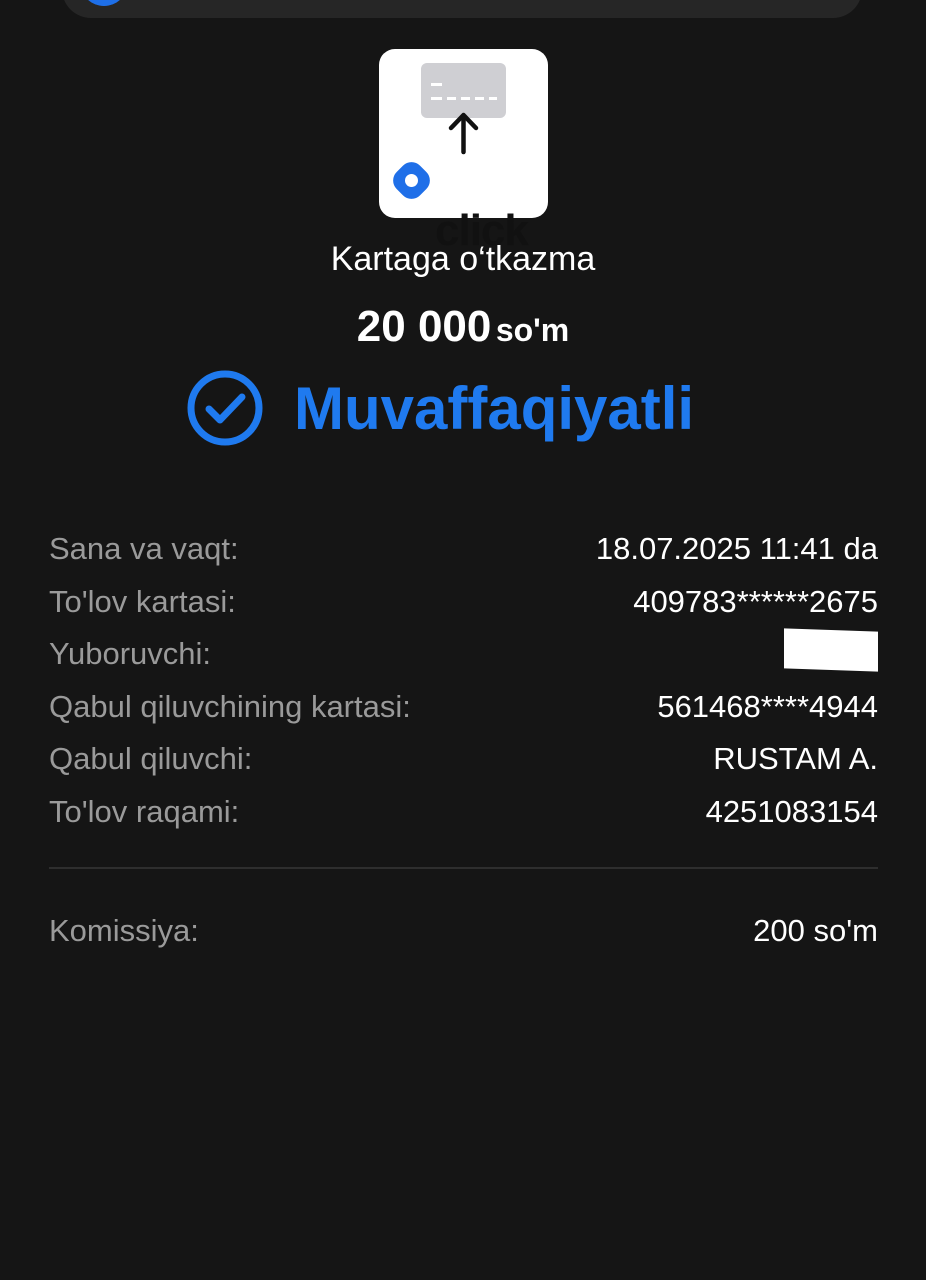 The height and width of the screenshot is (1280, 926). Describe the element at coordinates (463, 602) in the screenshot. I see `detail-row-payer-card: To'lov kartasi: 409783******2675` at that location.